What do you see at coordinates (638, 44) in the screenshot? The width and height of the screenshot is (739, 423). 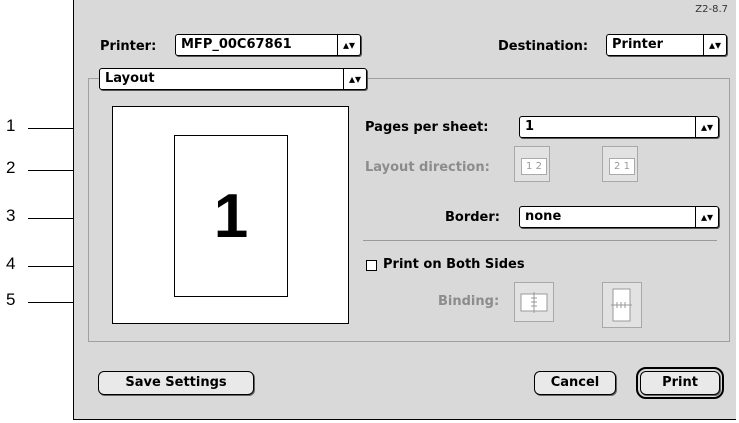 I see `destination-value: Printer` at bounding box center [638, 44].